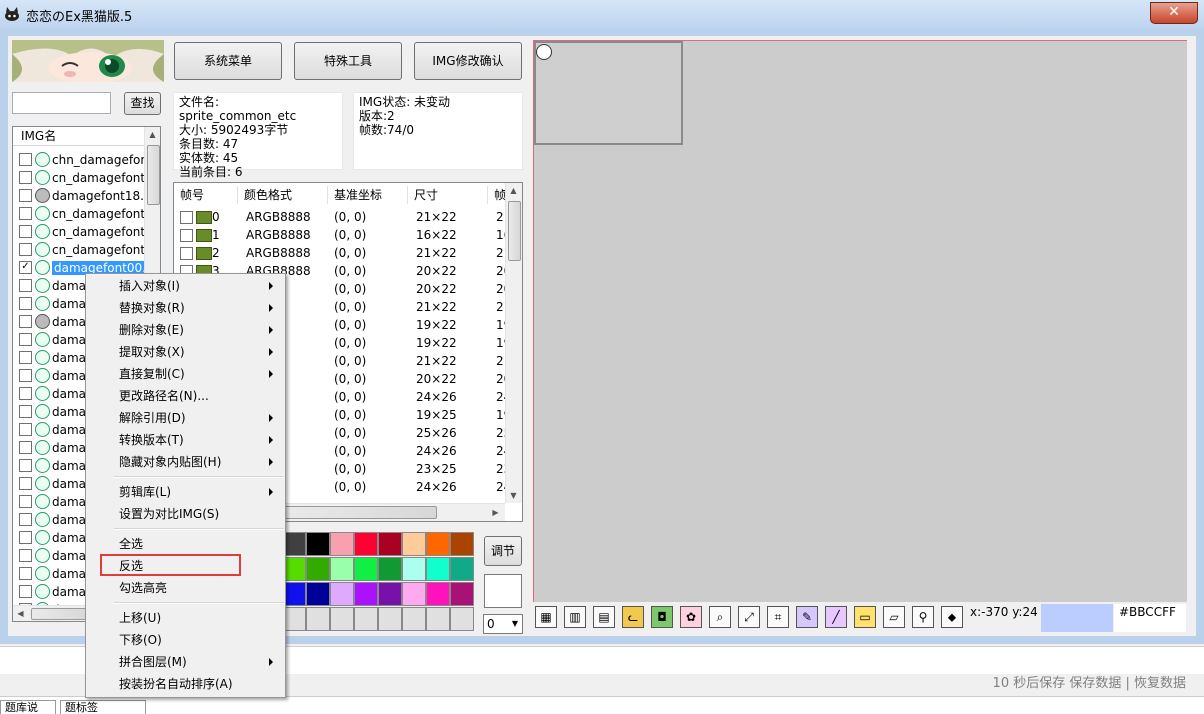 This screenshot has width=1204, height=714. I want to click on menu-item: 直接复制(C), so click(199, 374).